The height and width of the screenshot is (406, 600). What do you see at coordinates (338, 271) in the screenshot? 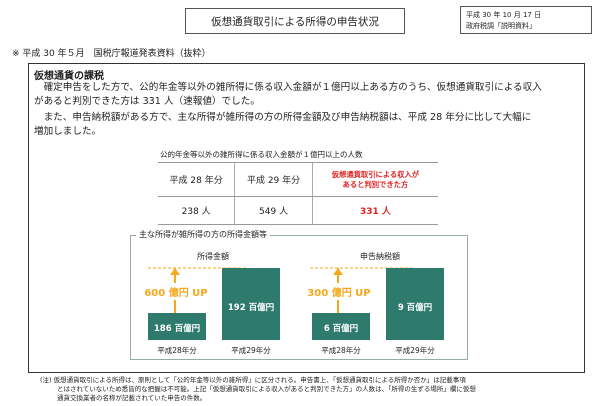
I see `right-chart-arrow-head` at bounding box center [338, 271].